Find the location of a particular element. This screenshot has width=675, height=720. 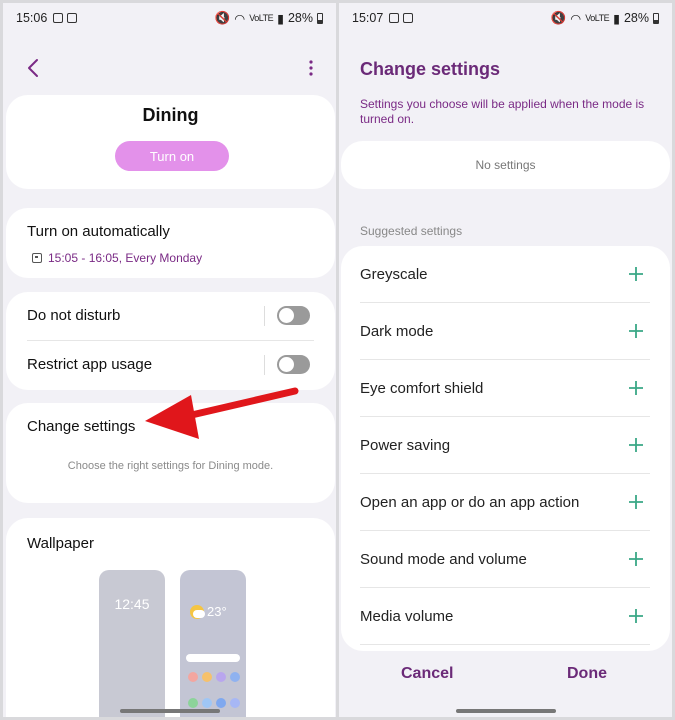

list-item-label: Media volume is located at coordinates (407, 616).